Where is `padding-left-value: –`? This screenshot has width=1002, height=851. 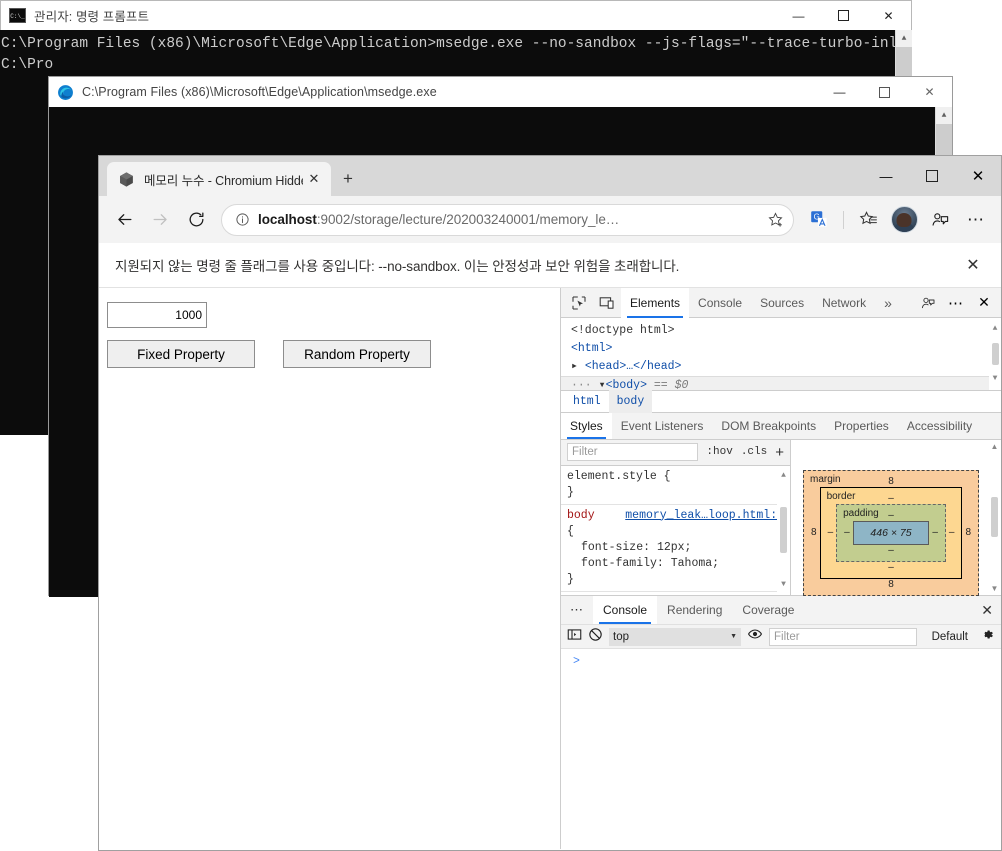
padding-left-value: – is located at coordinates (847, 532).